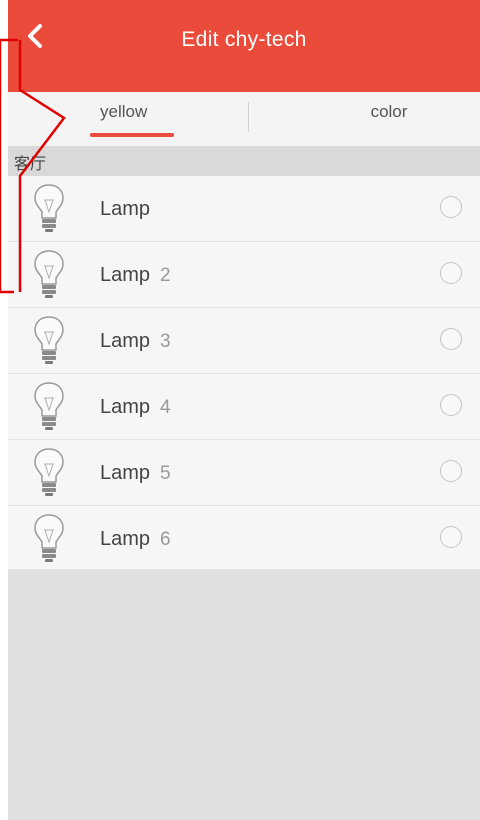 Image resolution: width=480 pixels, height=820 pixels. Describe the element at coordinates (389, 122) in the screenshot. I see `tab-color: color` at that location.